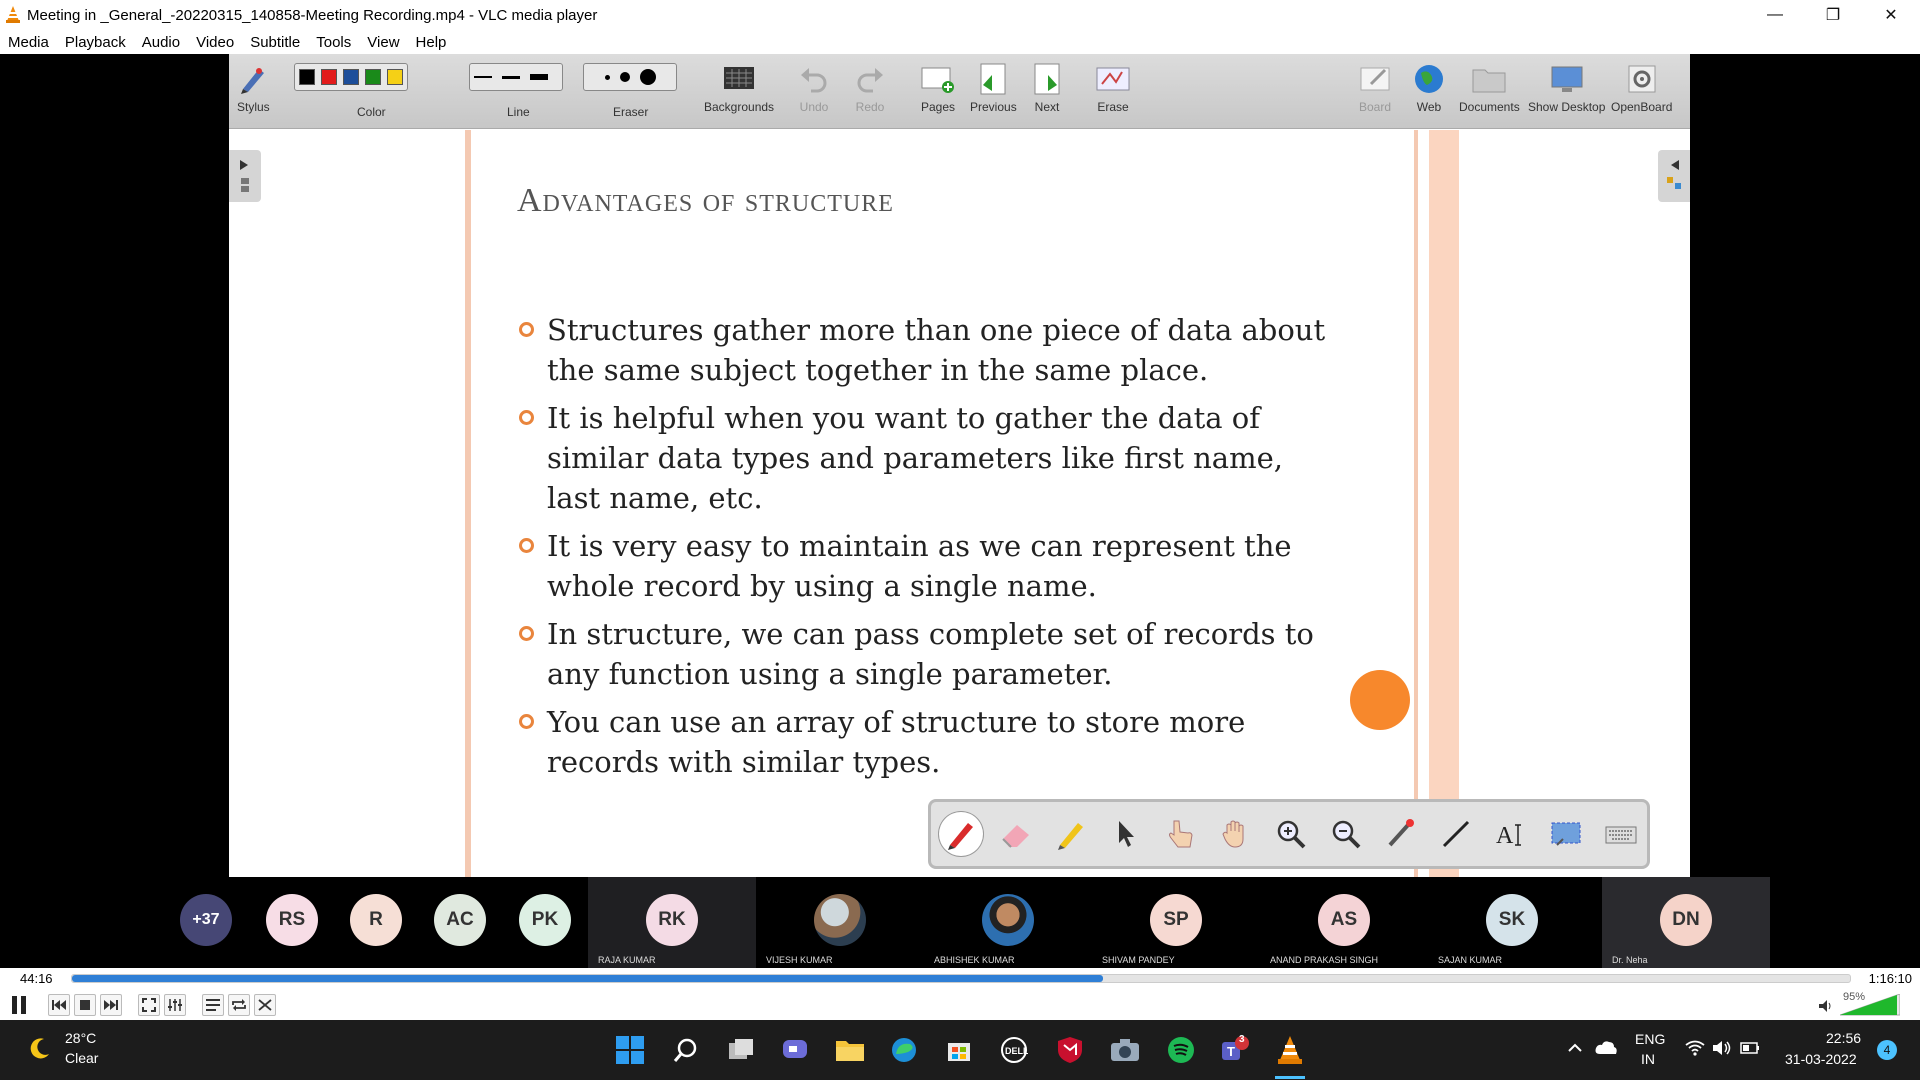  I want to click on shuffle-button, so click(265, 1005).